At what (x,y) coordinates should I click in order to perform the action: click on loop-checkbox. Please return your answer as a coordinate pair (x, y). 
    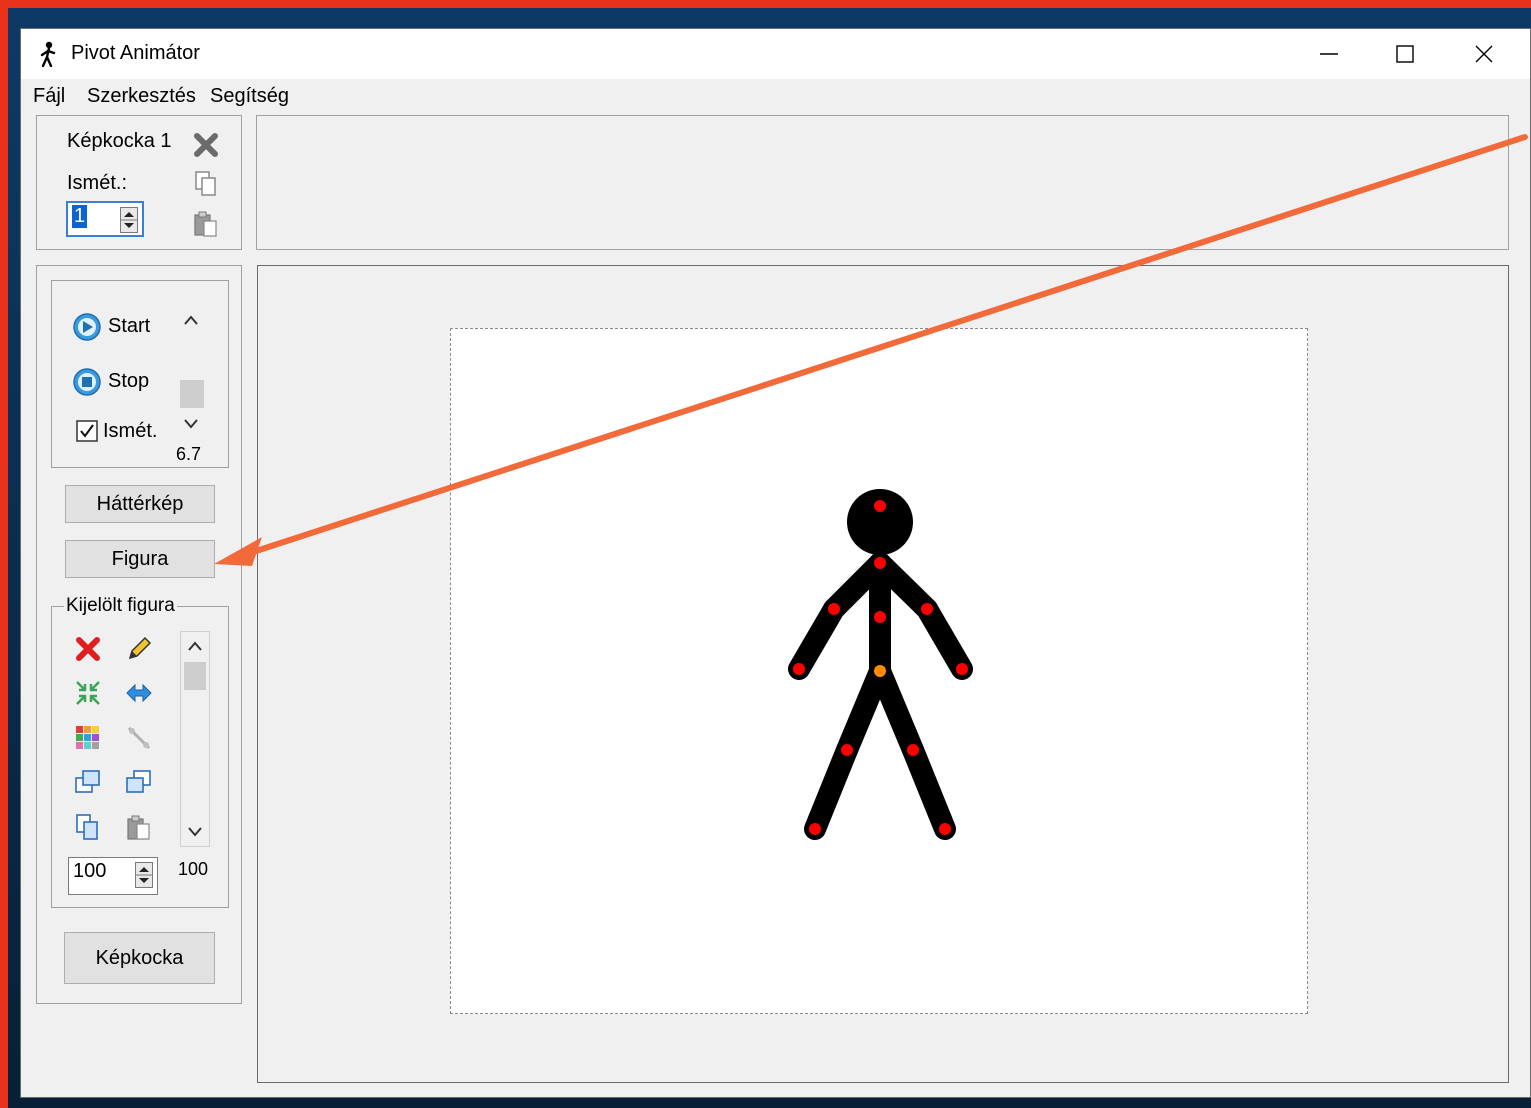
    Looking at the image, I should click on (87, 431).